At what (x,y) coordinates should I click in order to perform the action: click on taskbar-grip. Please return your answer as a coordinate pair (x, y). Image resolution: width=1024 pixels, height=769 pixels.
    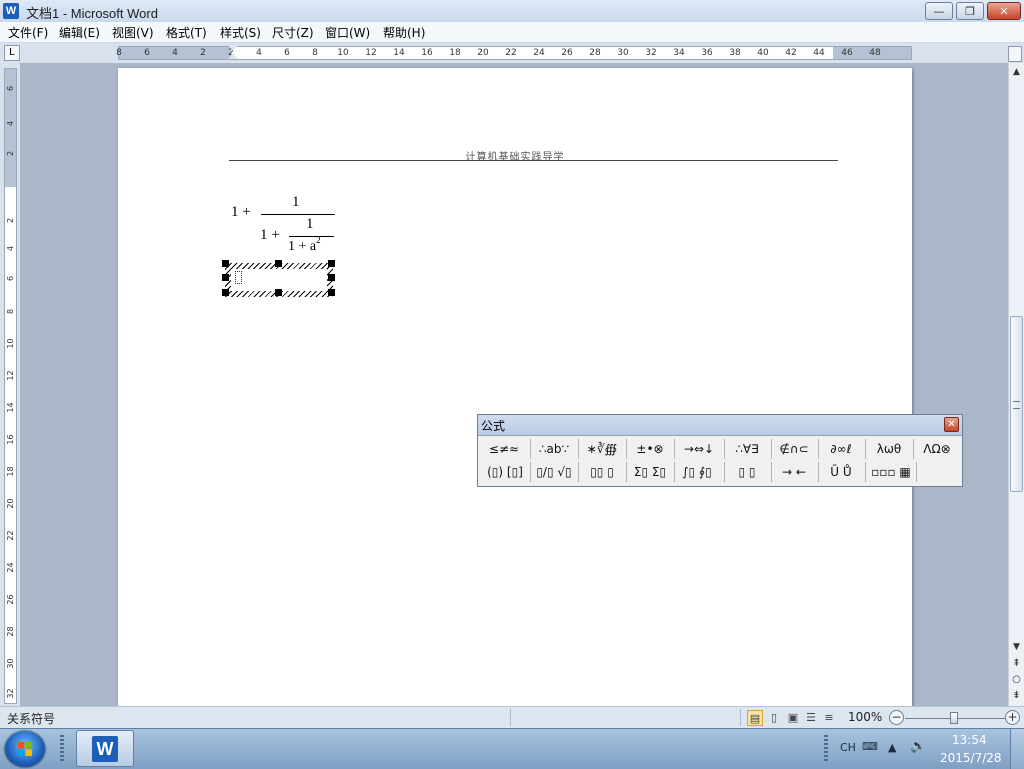
    Looking at the image, I should click on (62, 749).